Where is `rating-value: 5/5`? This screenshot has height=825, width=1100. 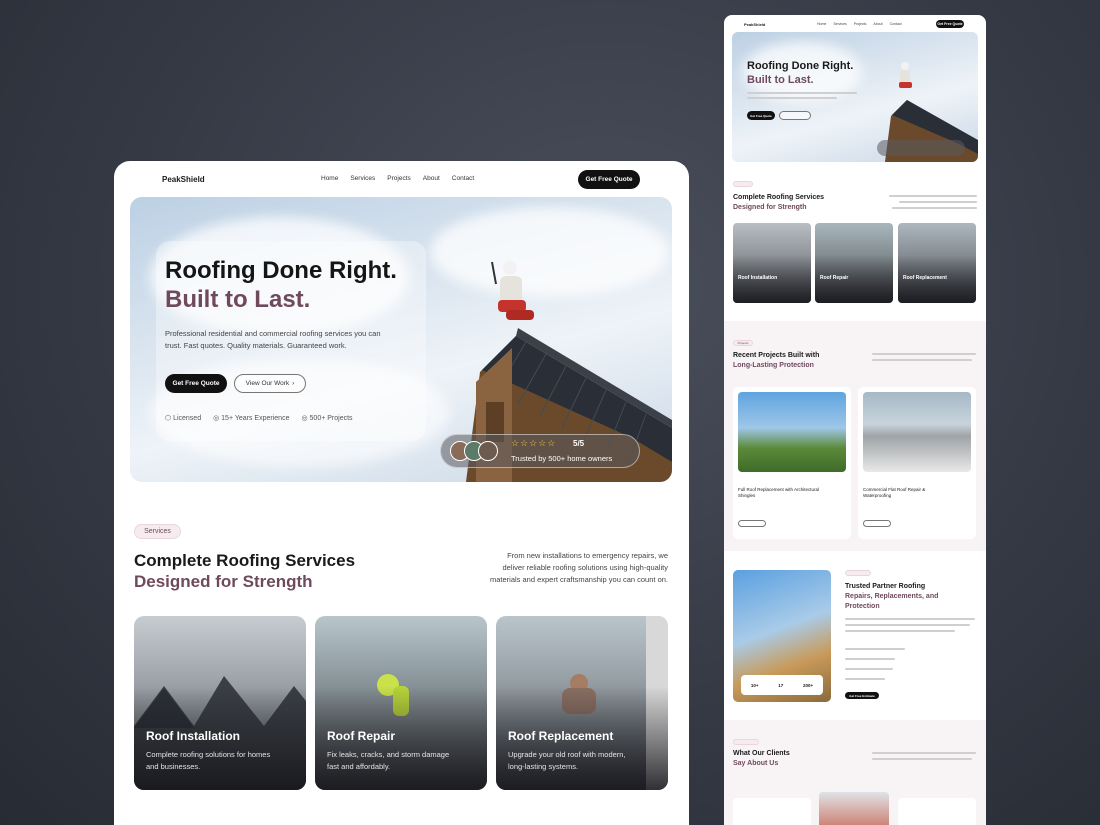
rating-value: 5/5 is located at coordinates (579, 443).